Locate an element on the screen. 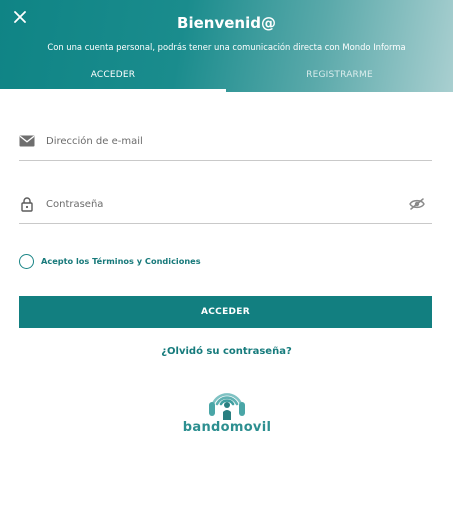  logo-text: bandomovil is located at coordinates (227, 427).